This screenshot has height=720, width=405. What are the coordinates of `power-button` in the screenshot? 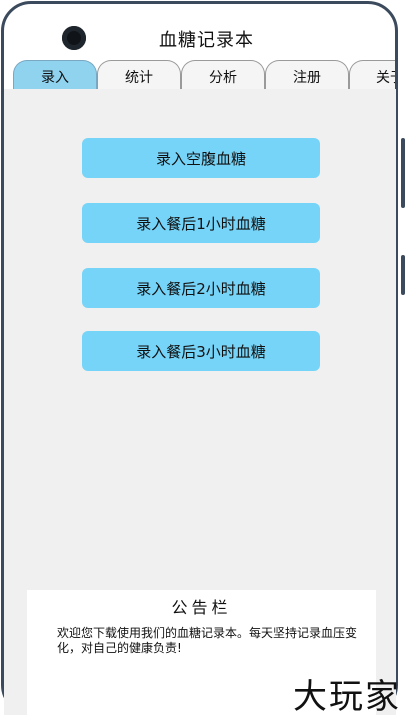 It's located at (403, 275).